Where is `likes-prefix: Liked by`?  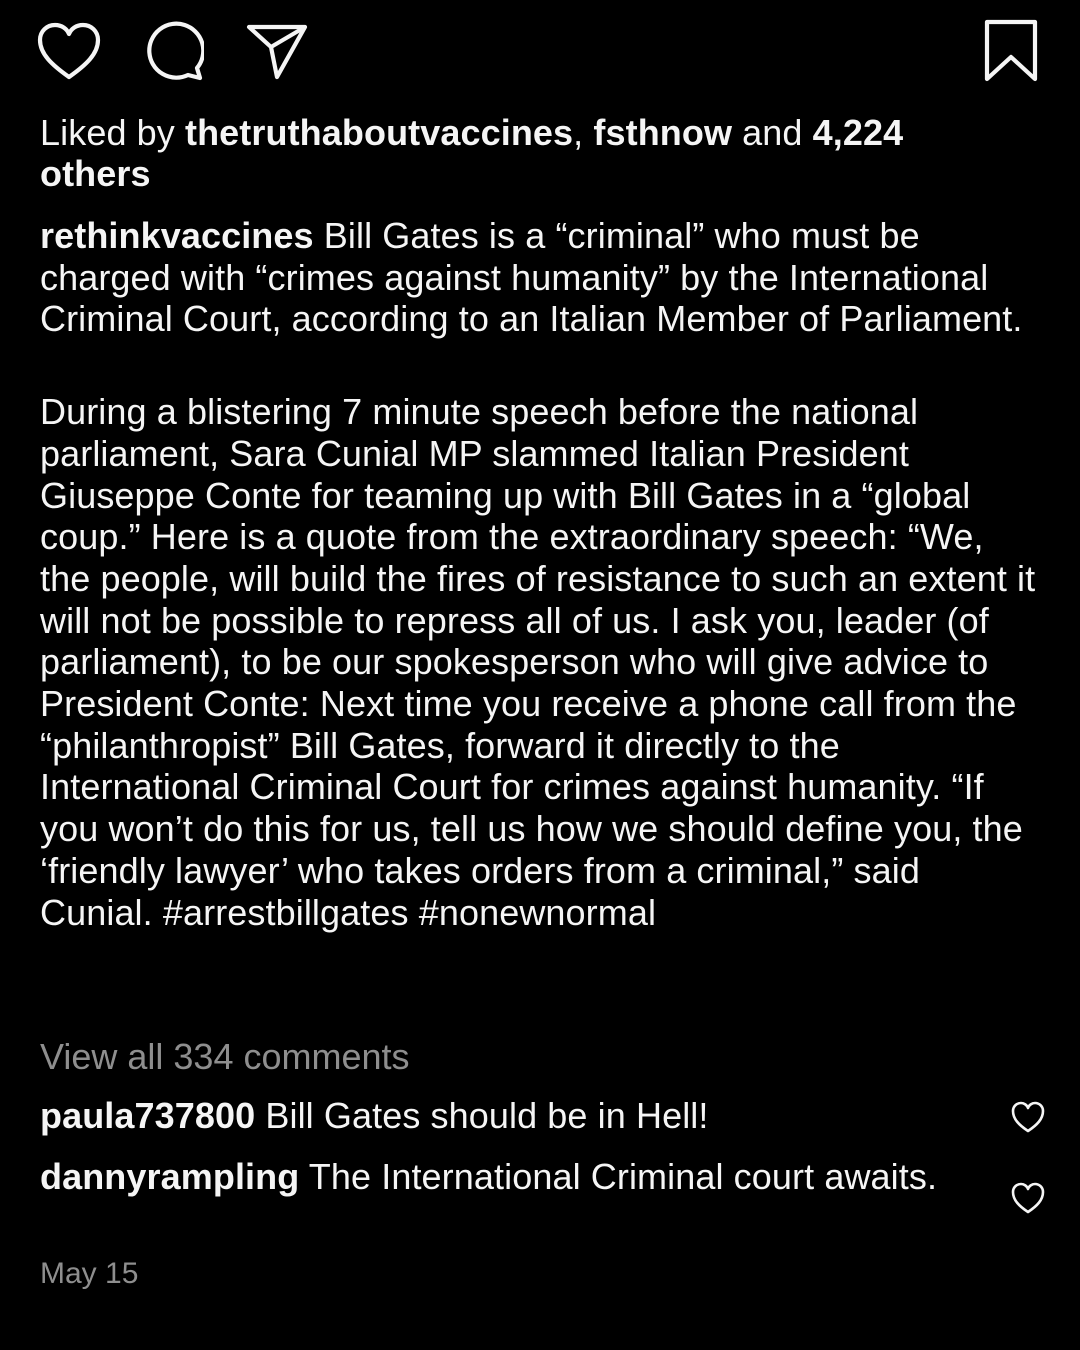 likes-prefix: Liked by is located at coordinates (112, 132).